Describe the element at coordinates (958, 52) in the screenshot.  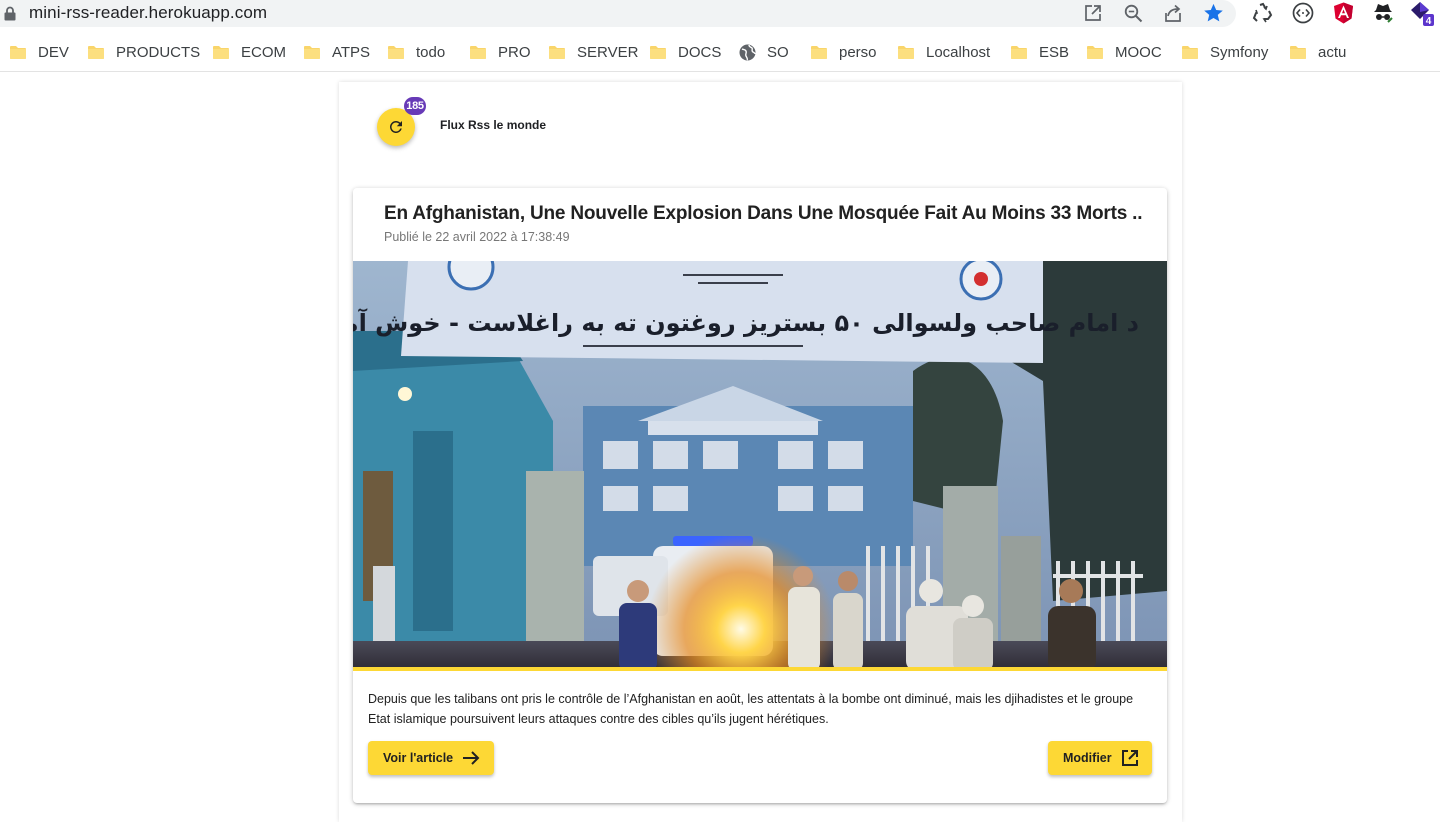
I see `bookmark-label: Localhost` at that location.